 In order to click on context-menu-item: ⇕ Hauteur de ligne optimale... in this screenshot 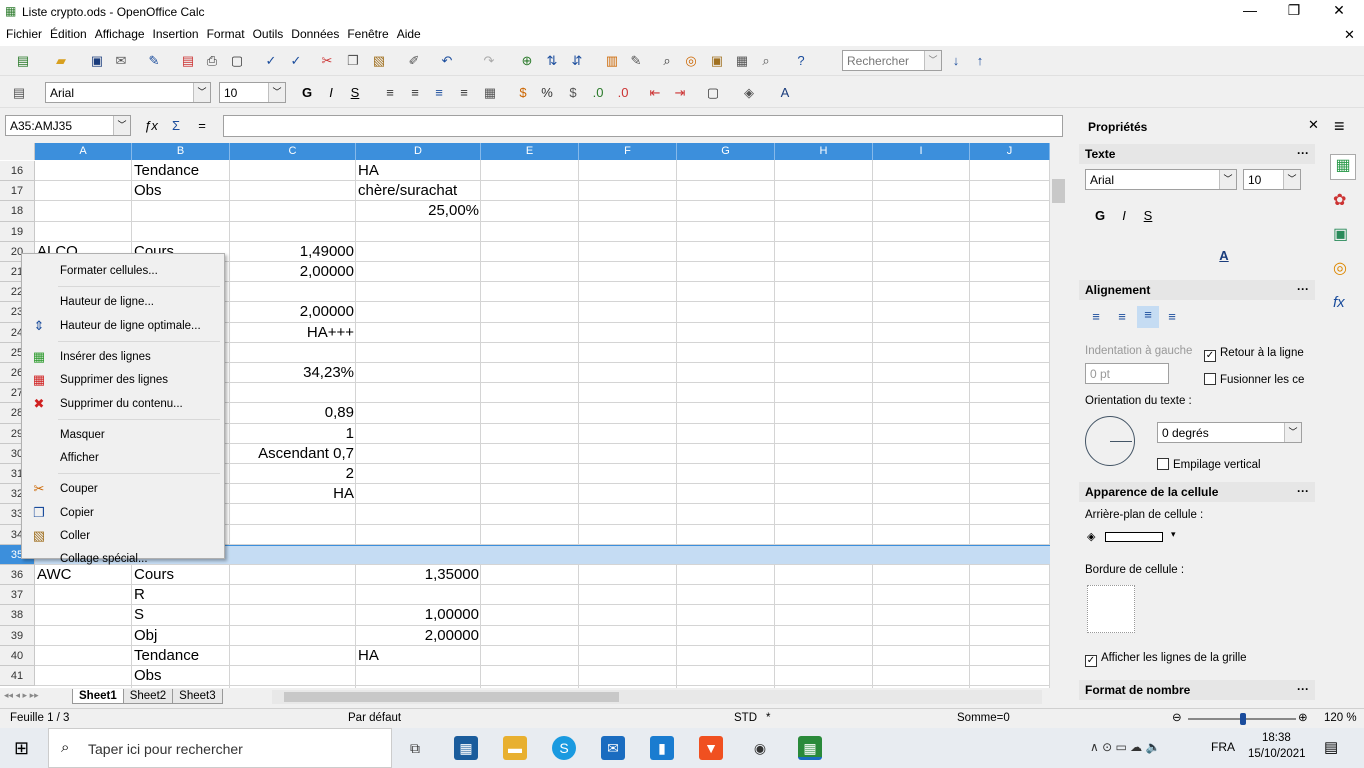, I will do `click(123, 326)`.